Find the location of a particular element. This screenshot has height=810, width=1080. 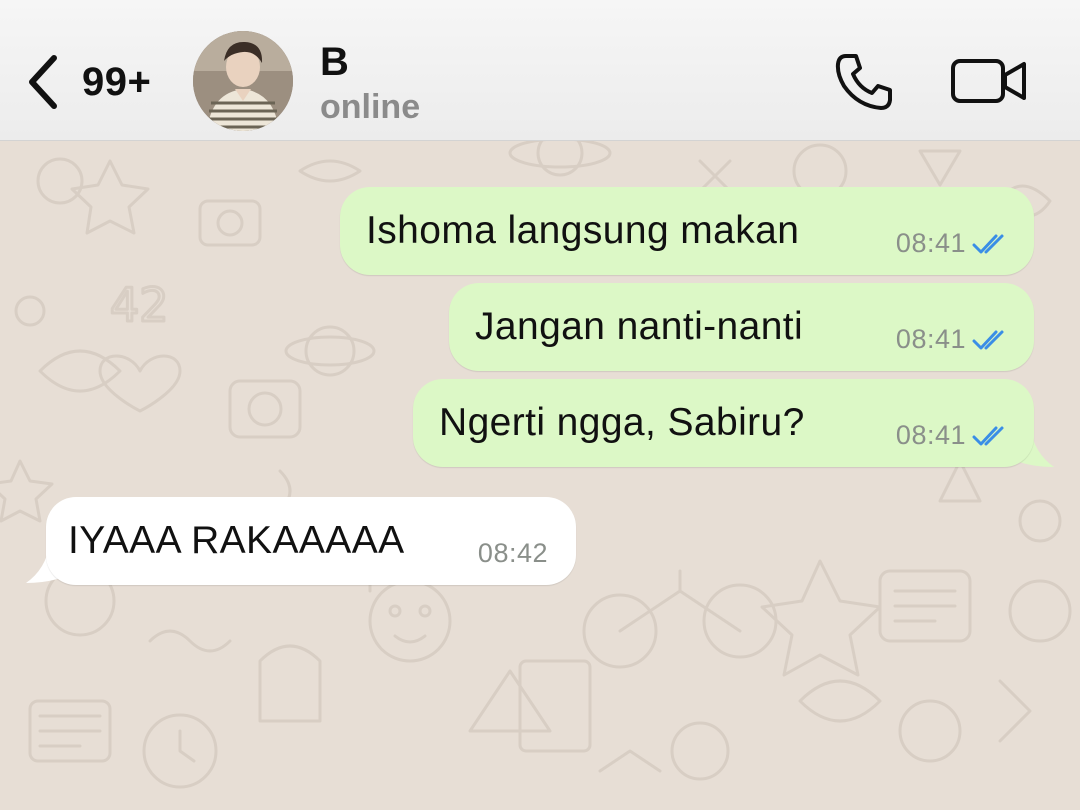

message-time: 08:42 is located at coordinates (512, 553).